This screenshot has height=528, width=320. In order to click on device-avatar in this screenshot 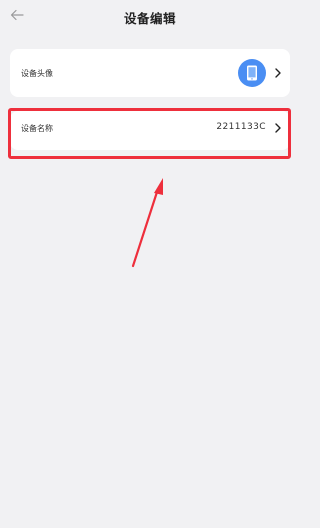, I will do `click(252, 73)`.